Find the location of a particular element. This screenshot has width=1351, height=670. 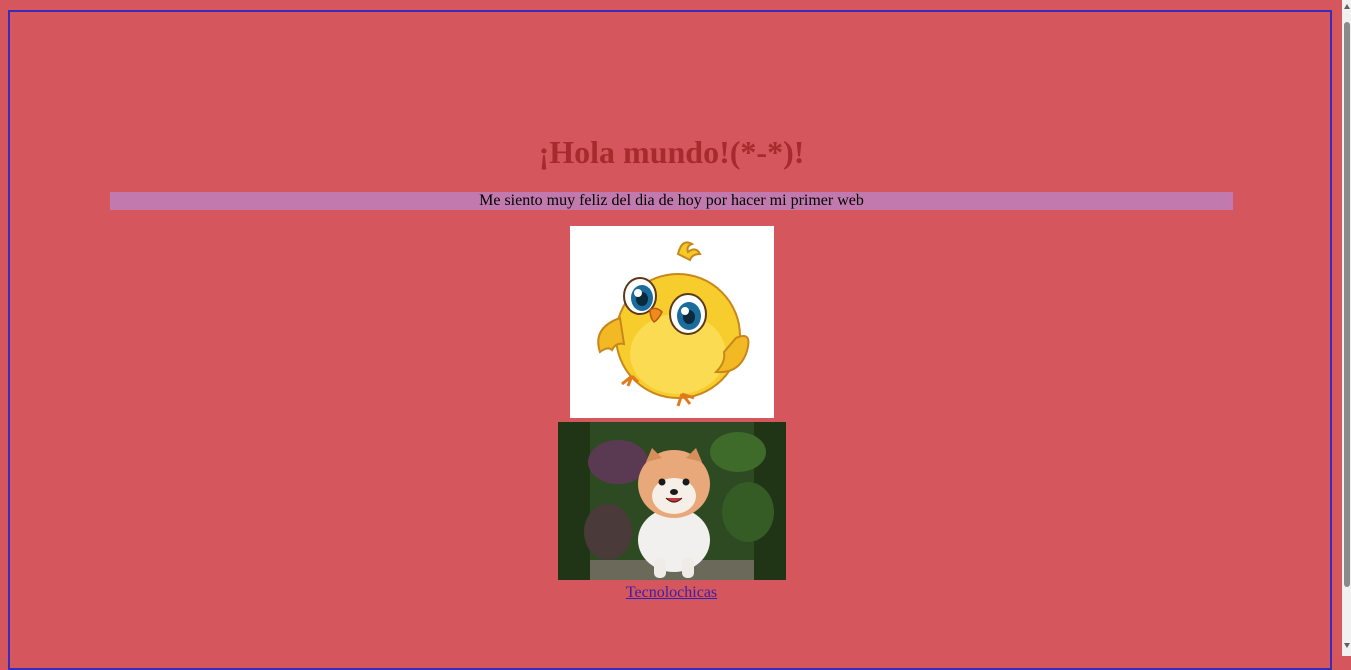

scroll-up-arrow-icon is located at coordinates (1347, 6).